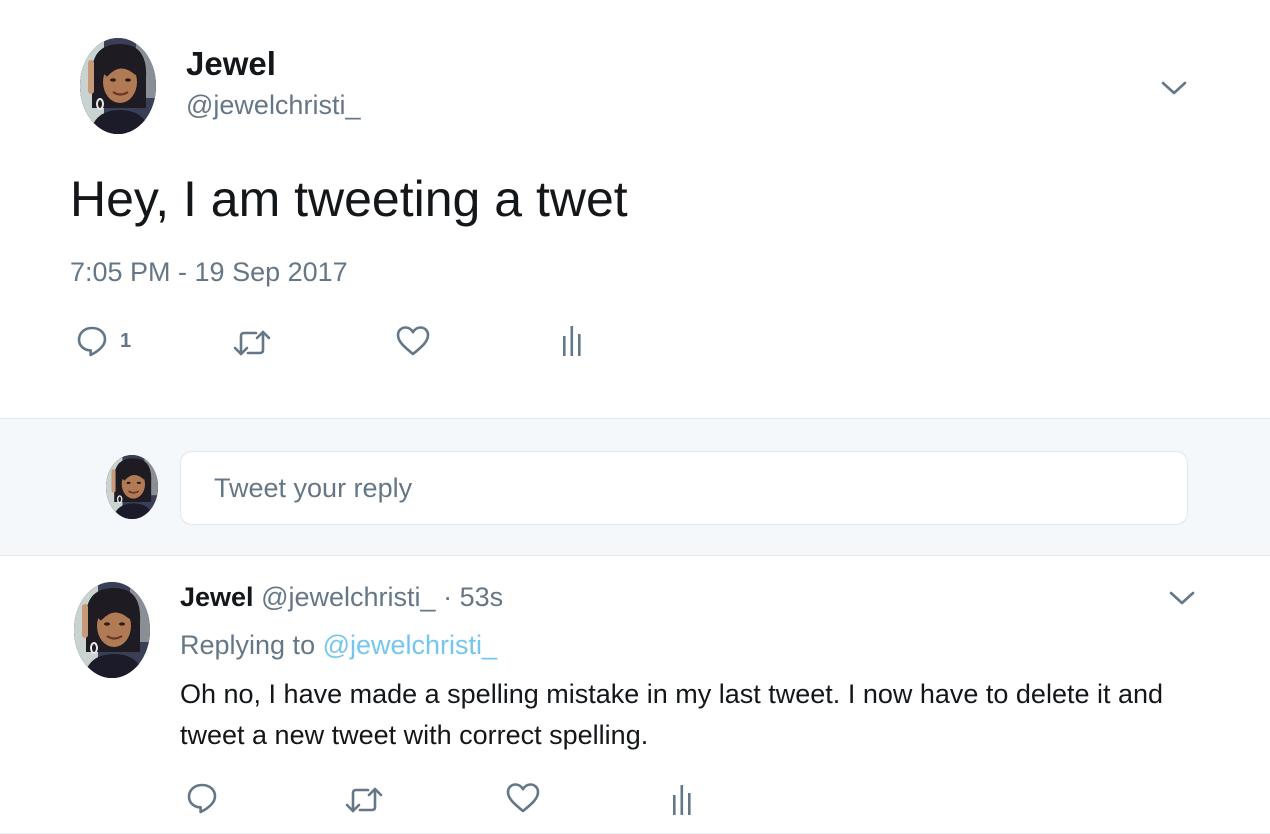 The image size is (1270, 834). Describe the element at coordinates (209, 272) in the screenshot. I see `tweet-timestamp: 7:05 PM - 19 Sep 2017` at that location.